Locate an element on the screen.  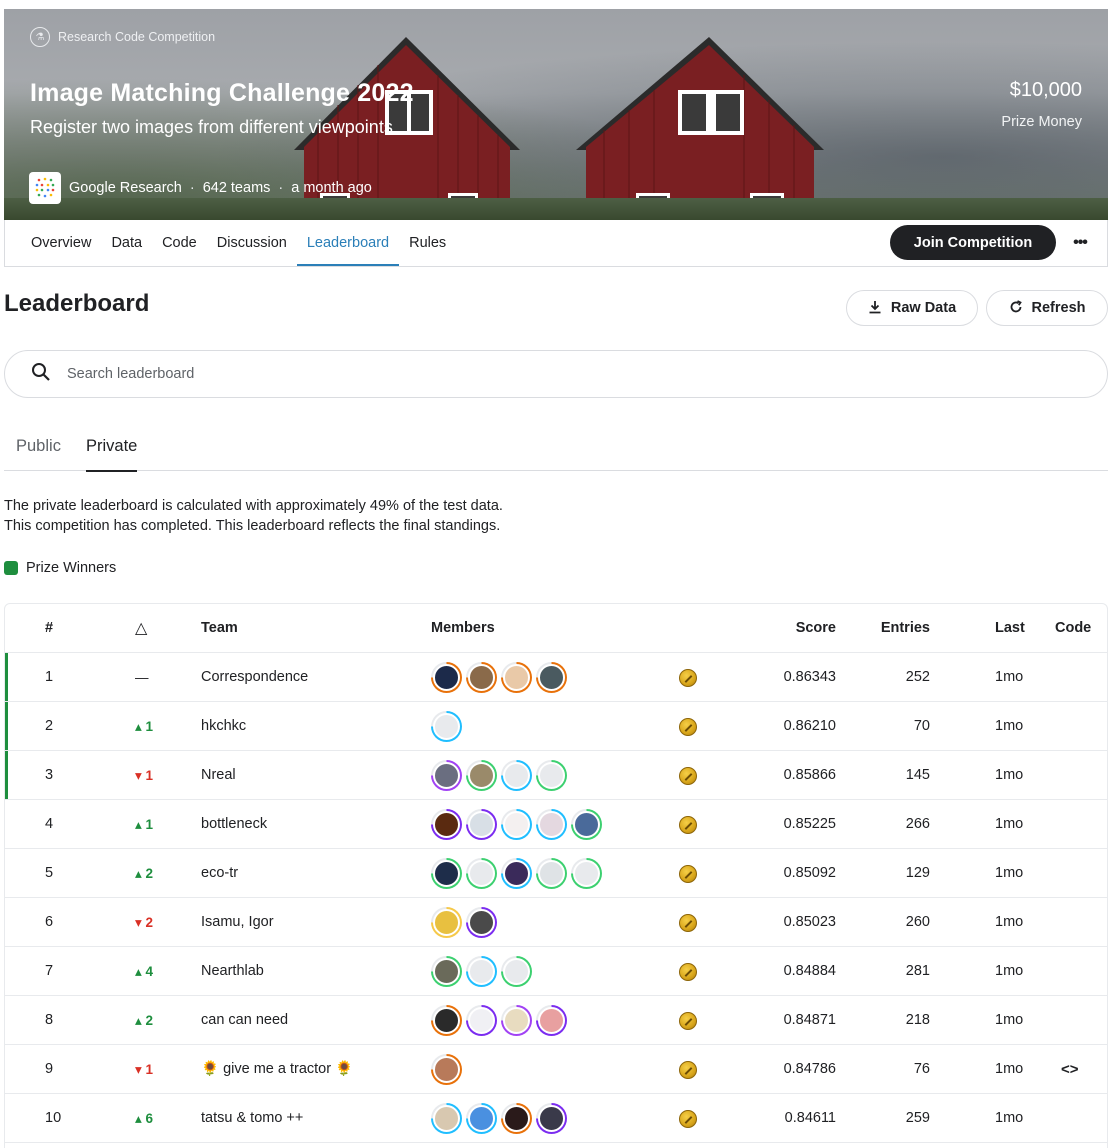
tab-public: Public is located at coordinates (38, 450).